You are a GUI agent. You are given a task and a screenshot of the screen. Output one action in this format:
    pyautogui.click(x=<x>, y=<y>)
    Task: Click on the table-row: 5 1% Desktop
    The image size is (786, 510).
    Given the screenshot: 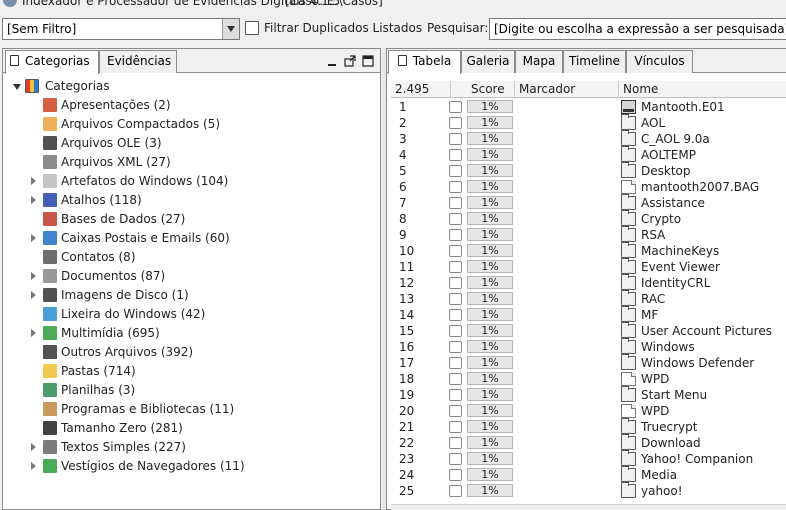 What is the action you would take?
    pyautogui.click(x=588, y=170)
    